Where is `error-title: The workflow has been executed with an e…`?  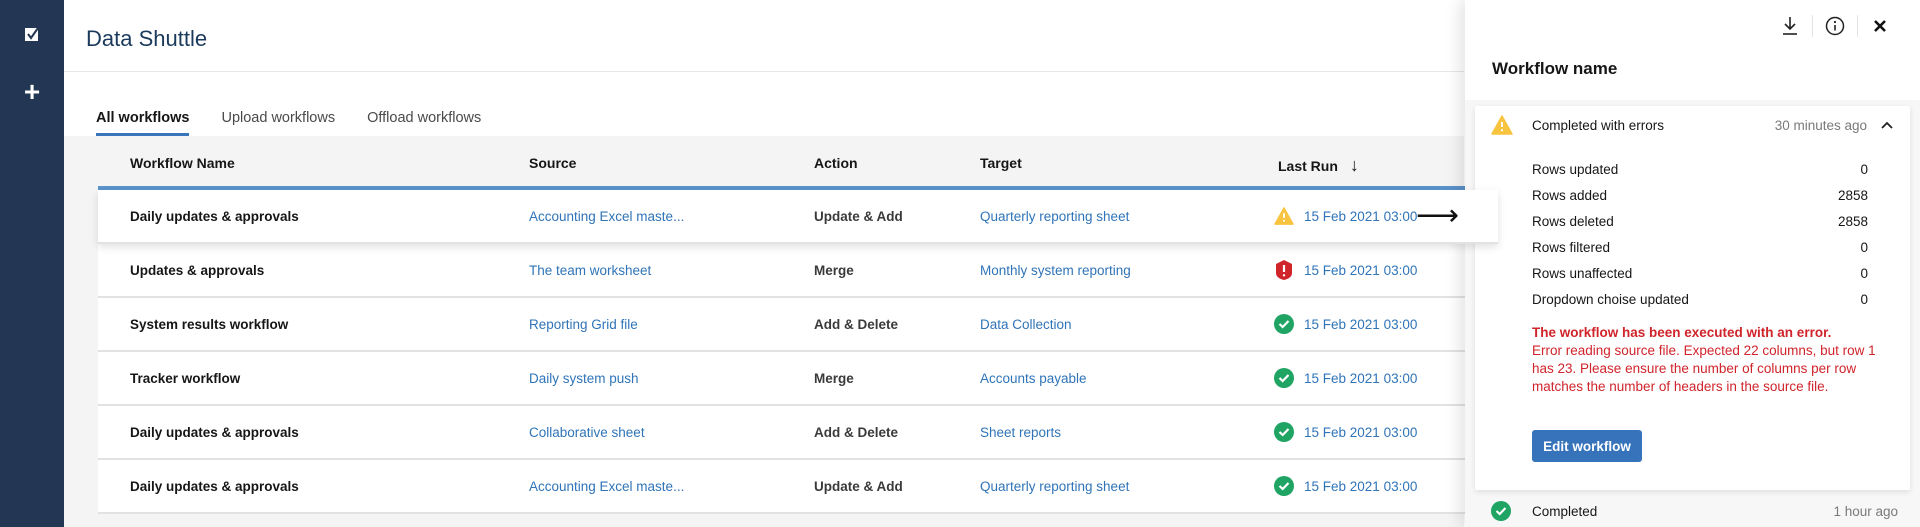
error-title: The workflow has been executed with an e… is located at coordinates (1682, 332).